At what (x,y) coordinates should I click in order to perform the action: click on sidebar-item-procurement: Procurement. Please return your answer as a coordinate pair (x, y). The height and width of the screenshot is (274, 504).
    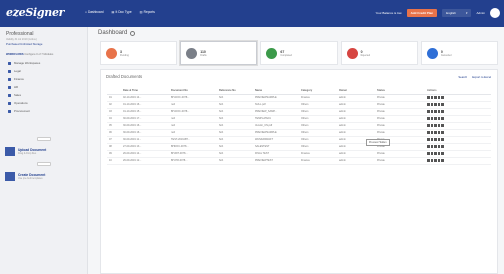
    Looking at the image, I should click on (43, 111).